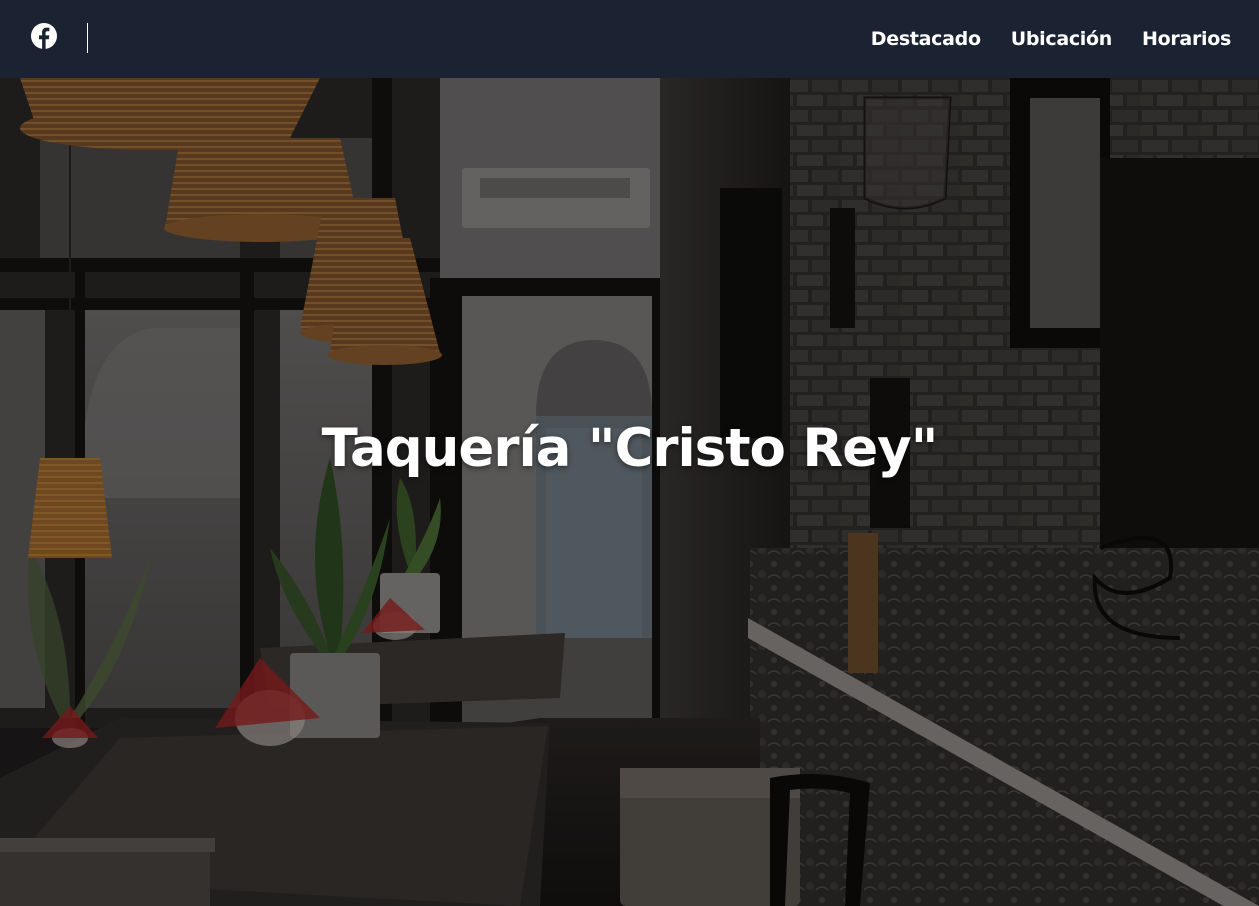 The height and width of the screenshot is (906, 1259). Describe the element at coordinates (1186, 39) in the screenshot. I see `nav-link-horarios: Horarios` at that location.